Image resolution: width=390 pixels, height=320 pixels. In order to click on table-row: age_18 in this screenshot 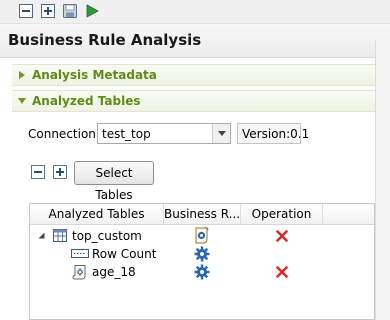, I will do `click(202, 272)`.